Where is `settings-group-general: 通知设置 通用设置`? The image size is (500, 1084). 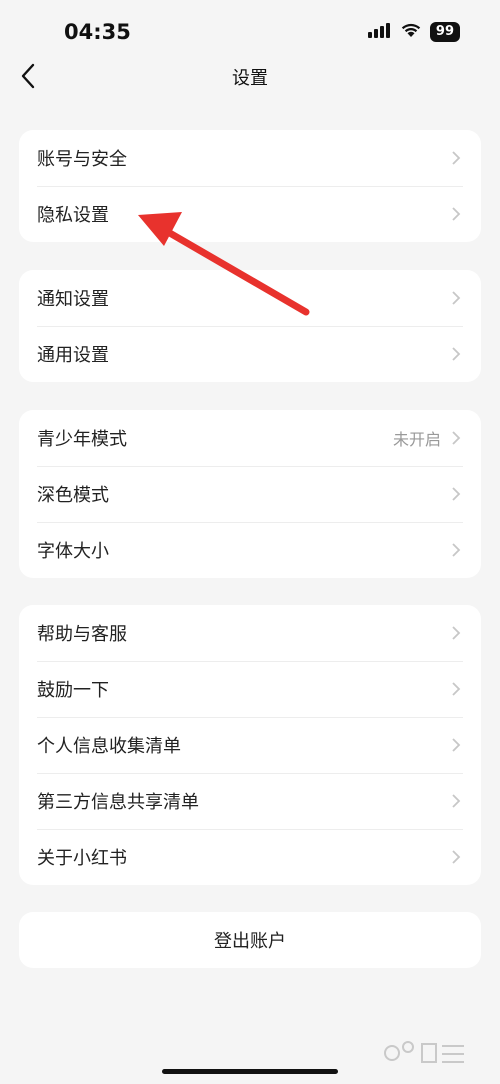
settings-group-general: 通知设置 通用设置 is located at coordinates (250, 326).